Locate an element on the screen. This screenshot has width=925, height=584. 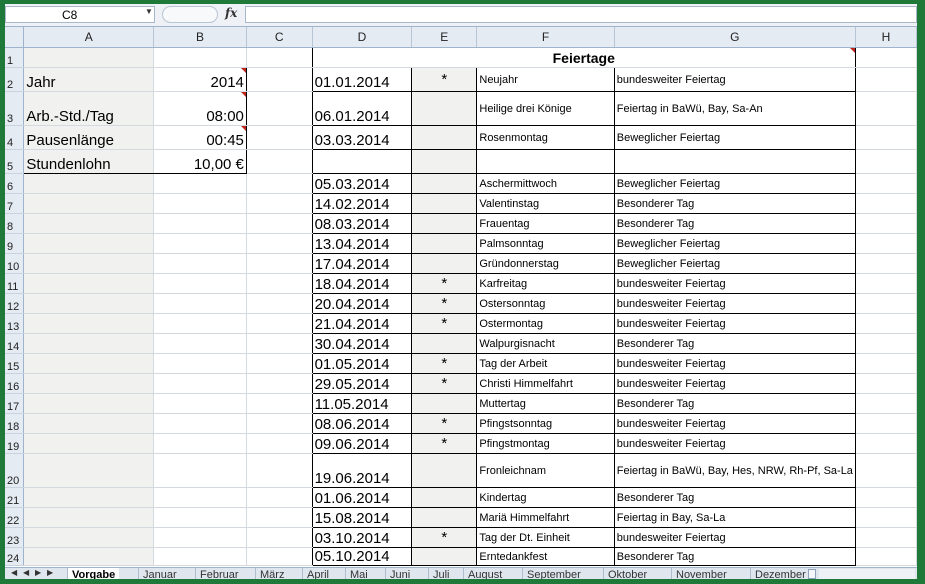
holiday-type: Feiertag in Bay, Sa-La is located at coordinates (735, 517).